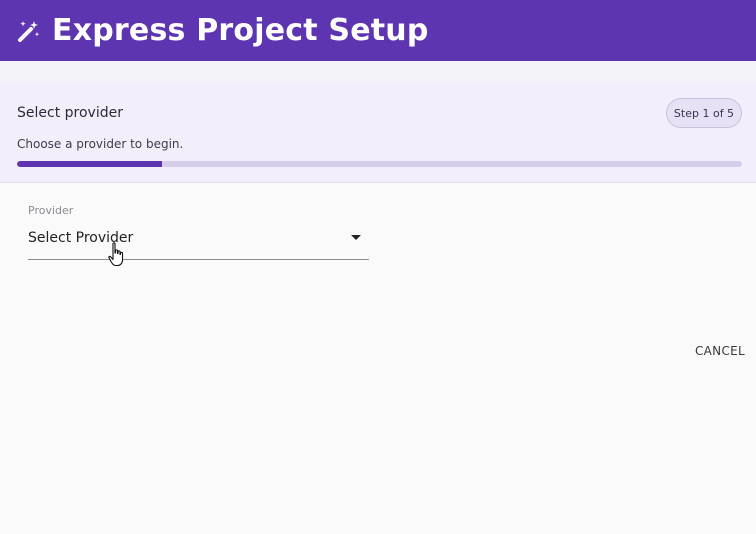 The image size is (756, 534). What do you see at coordinates (378, 72) in the screenshot?
I see `header-subbar` at bounding box center [378, 72].